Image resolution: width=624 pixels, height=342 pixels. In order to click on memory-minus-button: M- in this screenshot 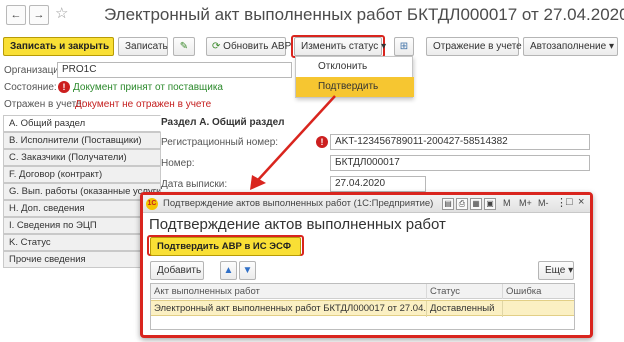, I will do `click(543, 203)`.